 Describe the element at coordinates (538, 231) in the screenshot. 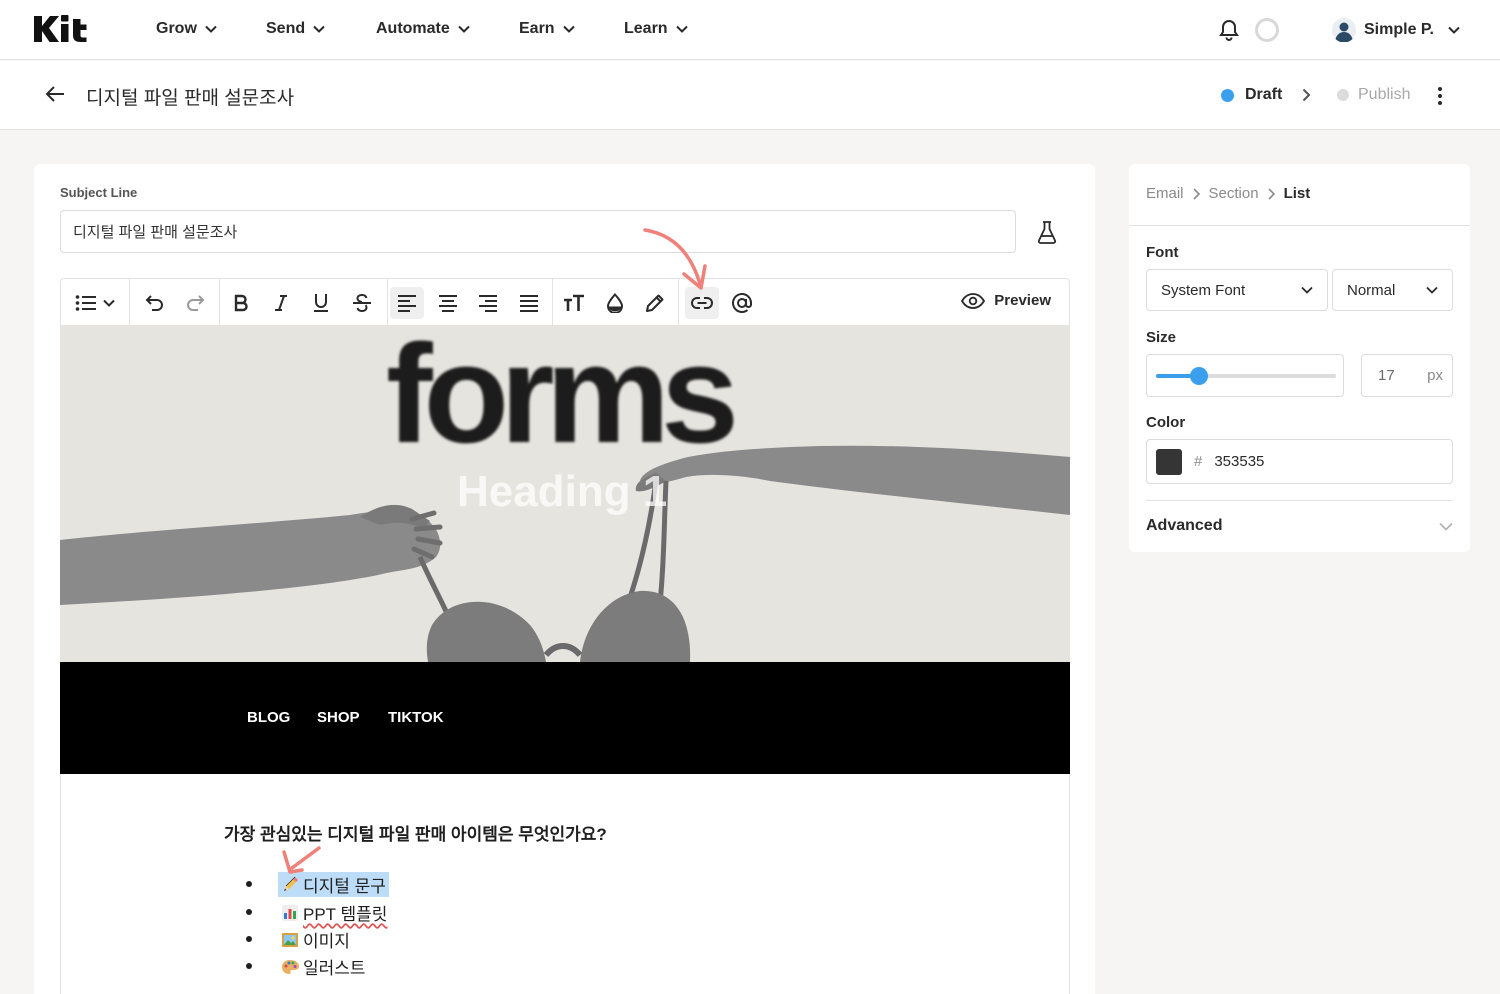

I see `subject-line-input` at that location.